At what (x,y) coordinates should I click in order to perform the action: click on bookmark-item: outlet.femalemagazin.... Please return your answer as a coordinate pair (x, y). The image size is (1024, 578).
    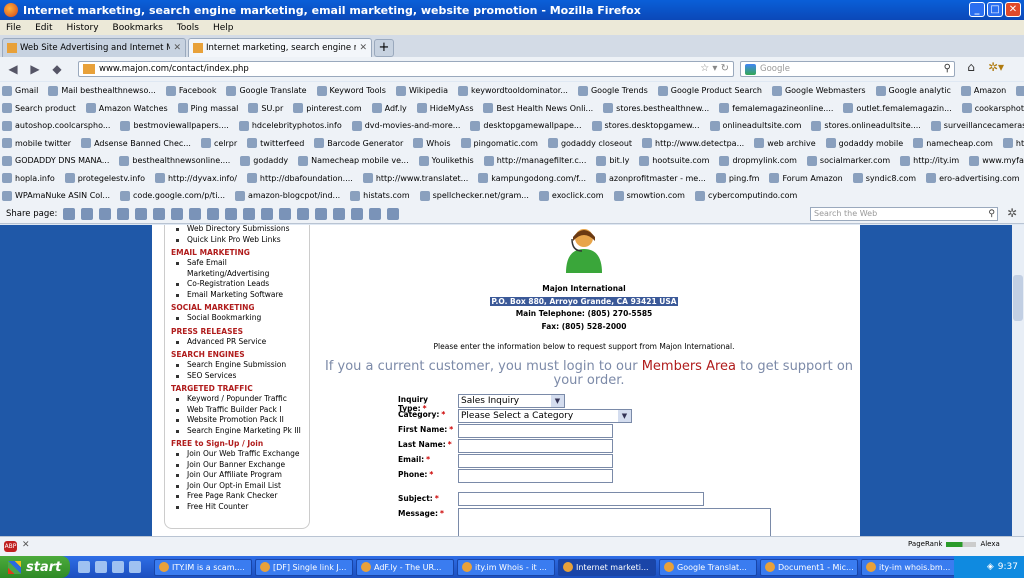
    Looking at the image, I should click on (897, 108).